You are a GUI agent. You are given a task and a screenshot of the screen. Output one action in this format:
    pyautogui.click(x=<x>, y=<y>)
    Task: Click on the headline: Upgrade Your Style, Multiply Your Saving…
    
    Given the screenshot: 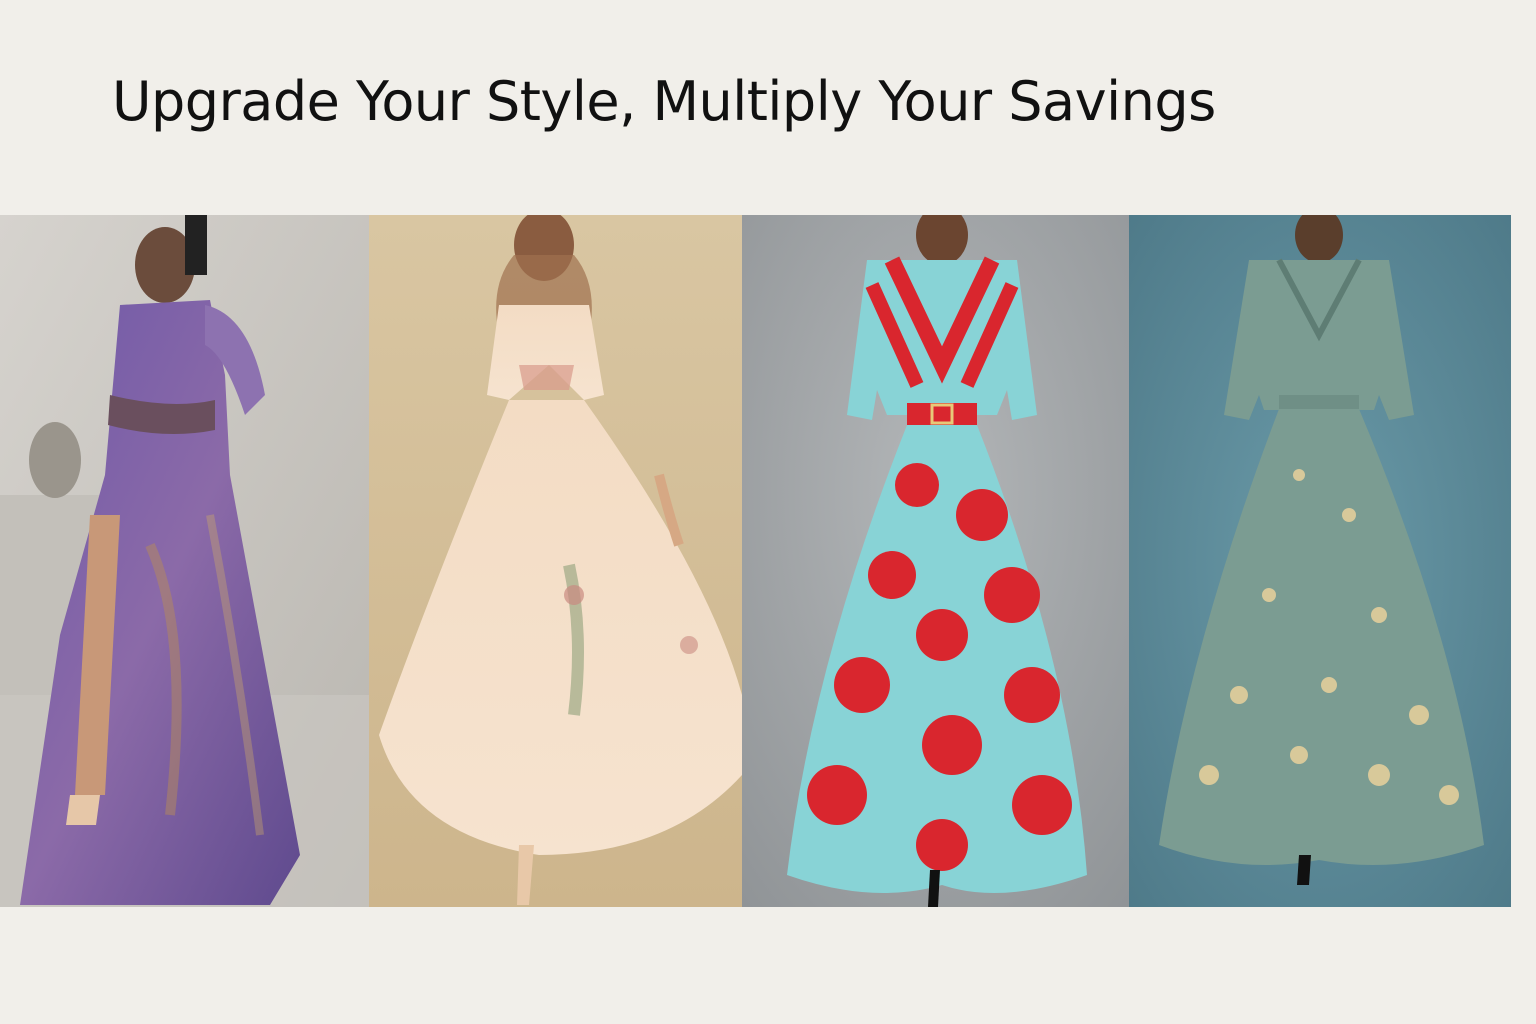 What is the action you would take?
    pyautogui.click(x=664, y=101)
    